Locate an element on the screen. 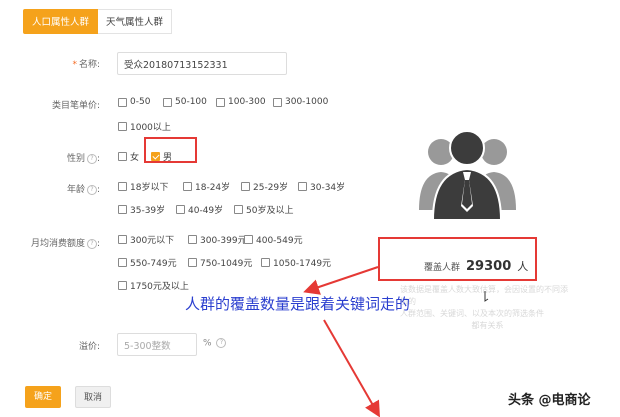 This screenshot has height=417, width=620. annotation-text: 人群的覆盖数量是跟着关键词走的 is located at coordinates (298, 304).